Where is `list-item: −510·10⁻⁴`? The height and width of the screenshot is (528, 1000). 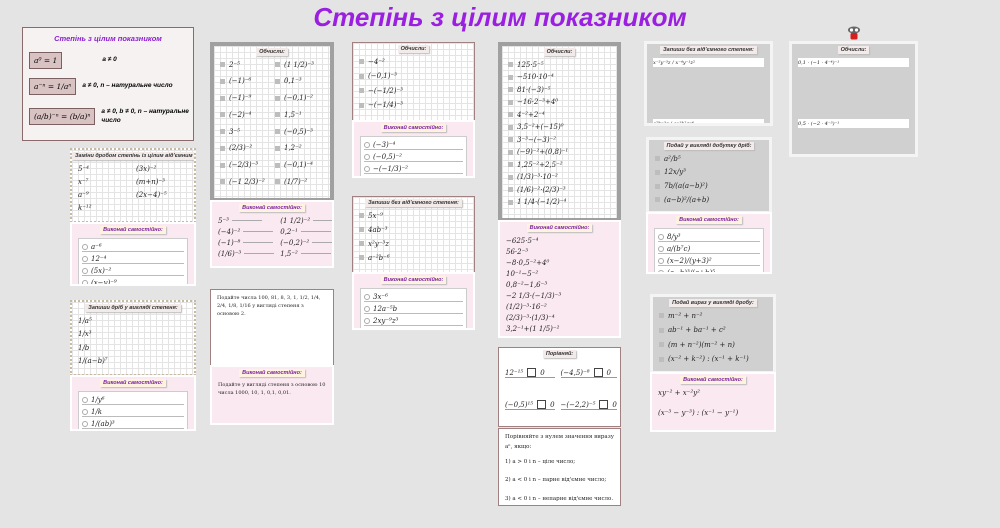 list-item: −510·10⁻⁴ is located at coordinates (559, 77).